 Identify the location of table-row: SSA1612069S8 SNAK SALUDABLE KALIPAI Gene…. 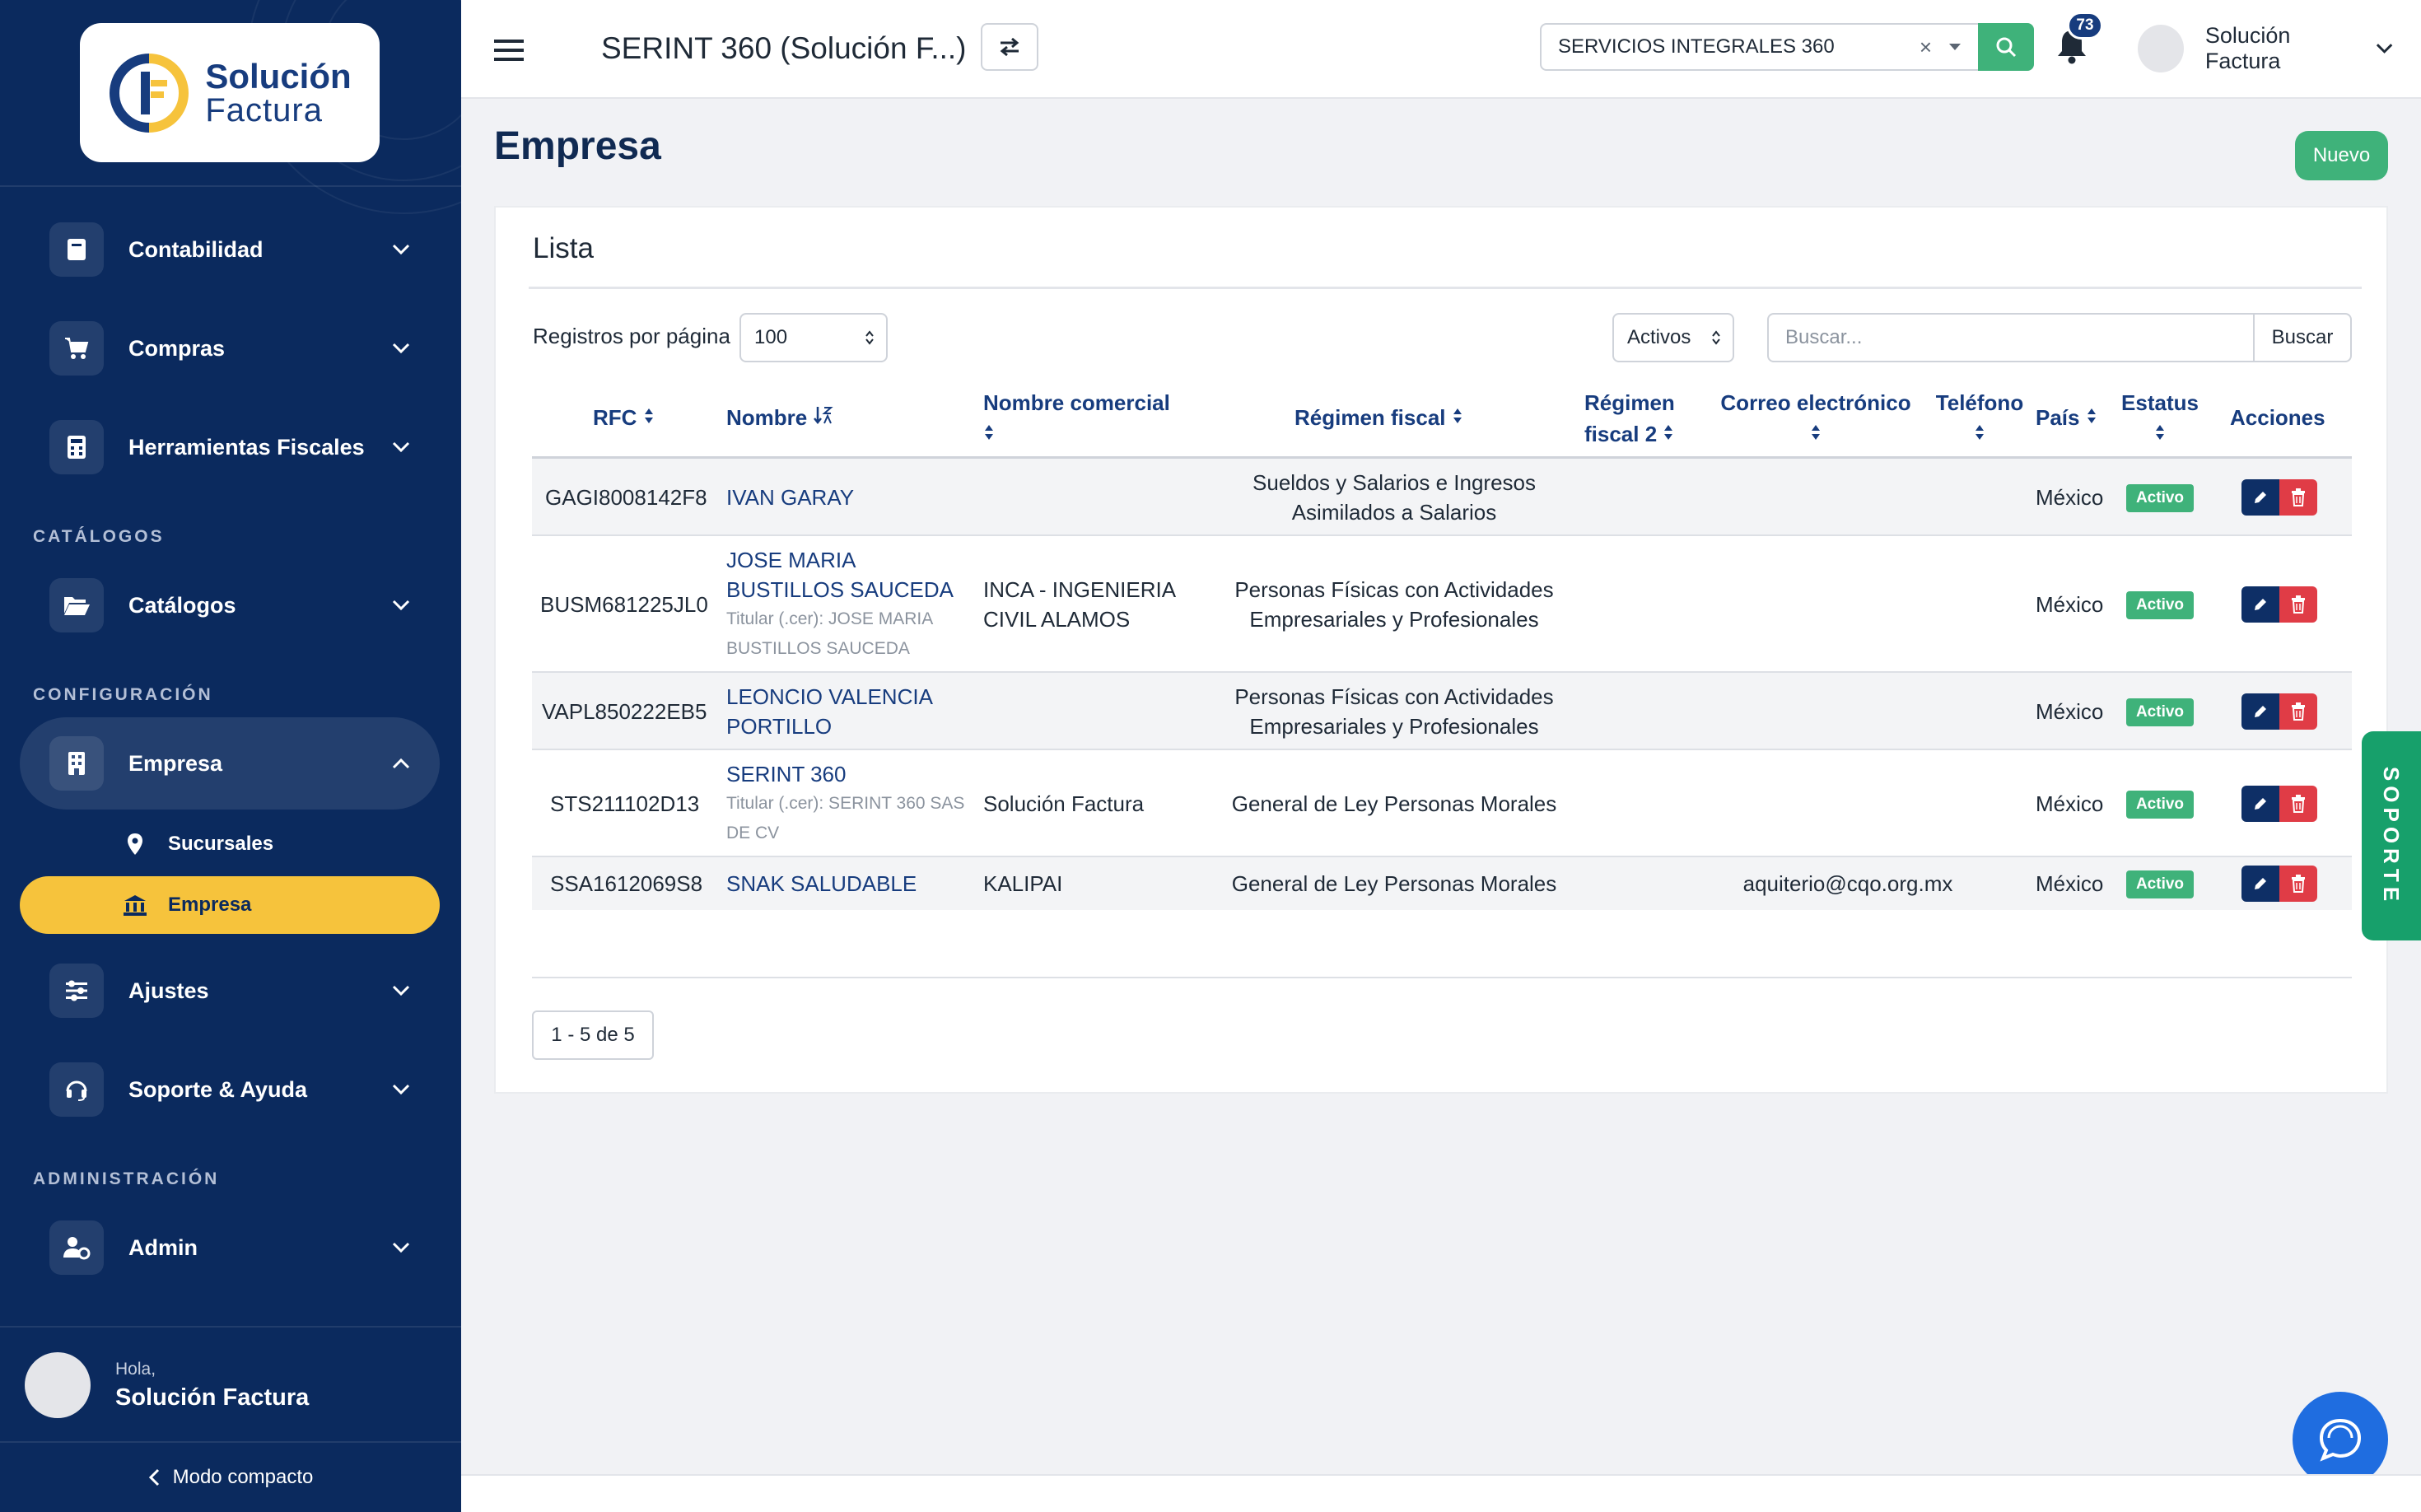
(1442, 883).